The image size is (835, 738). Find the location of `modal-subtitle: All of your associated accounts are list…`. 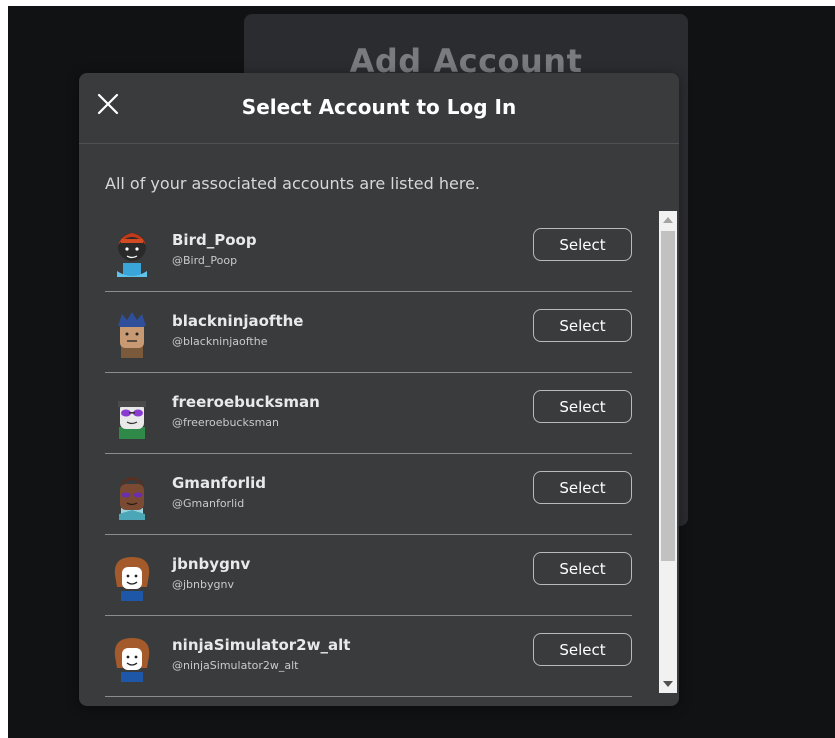

modal-subtitle: All of your associated accounts are list… is located at coordinates (293, 183).